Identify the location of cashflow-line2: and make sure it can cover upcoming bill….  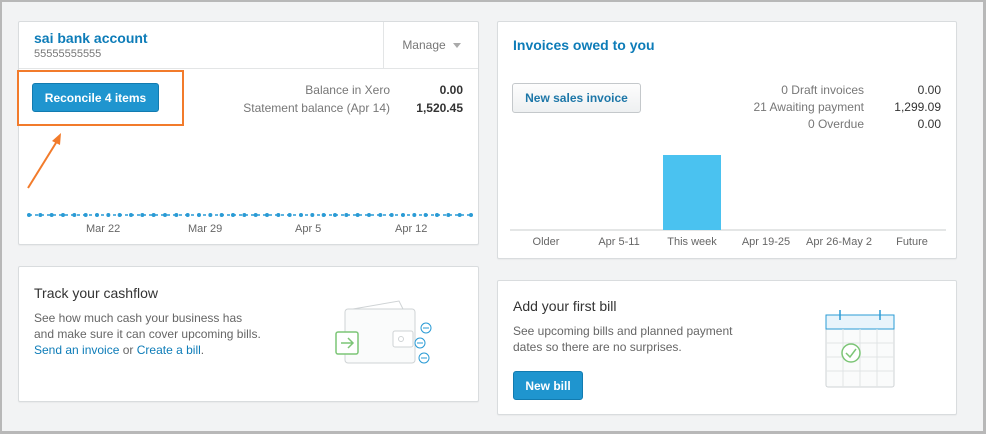
(147, 334).